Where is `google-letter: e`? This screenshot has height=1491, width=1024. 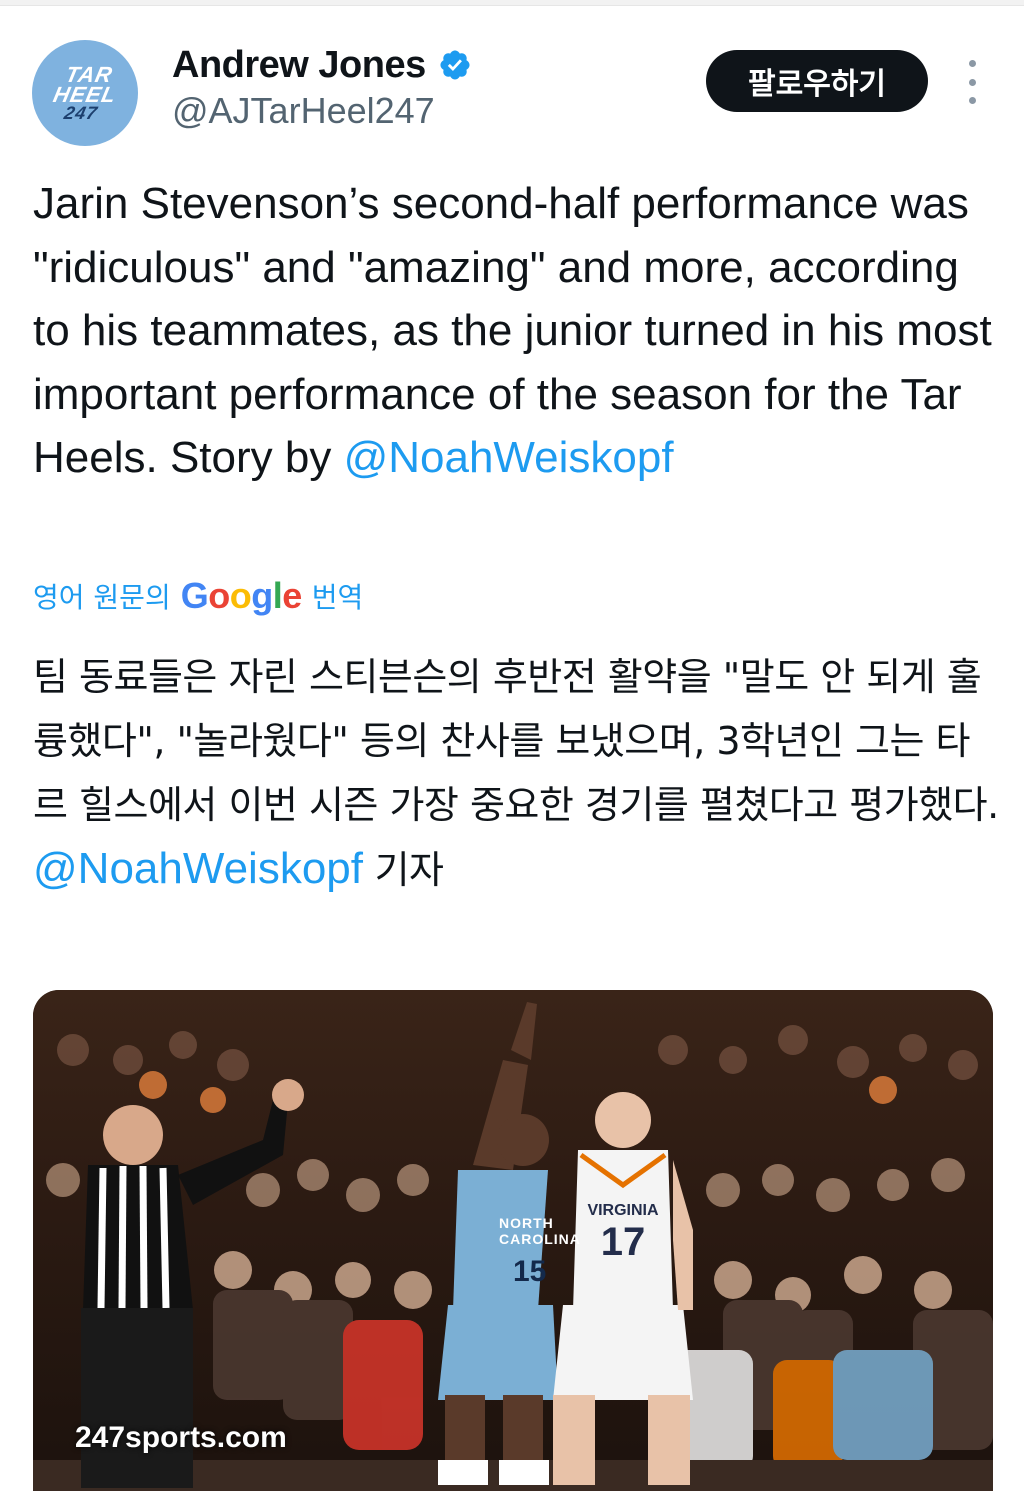
google-letter: e is located at coordinates (292, 595).